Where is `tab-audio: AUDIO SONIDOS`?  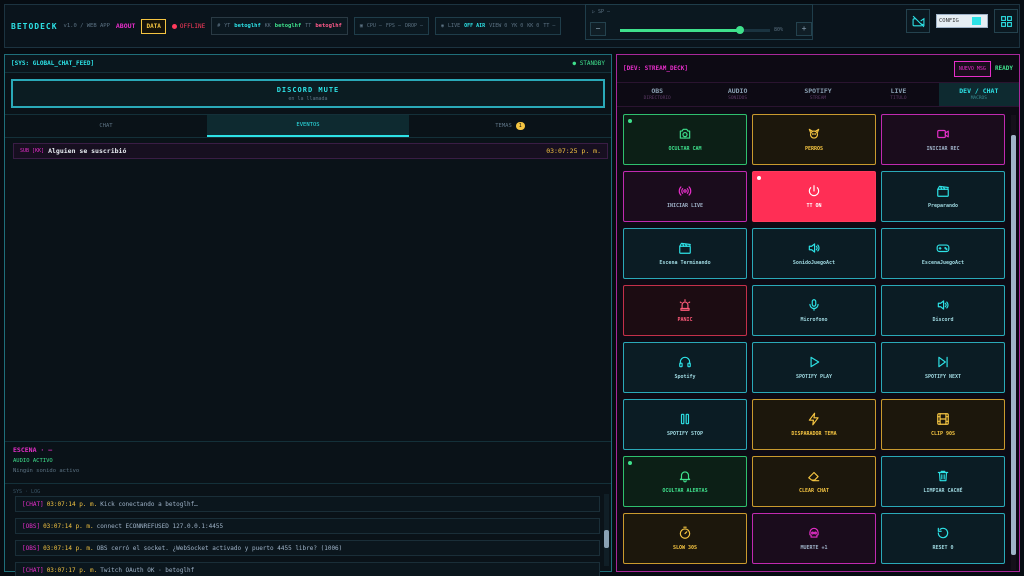 tab-audio: AUDIO SONIDOS is located at coordinates (737, 94).